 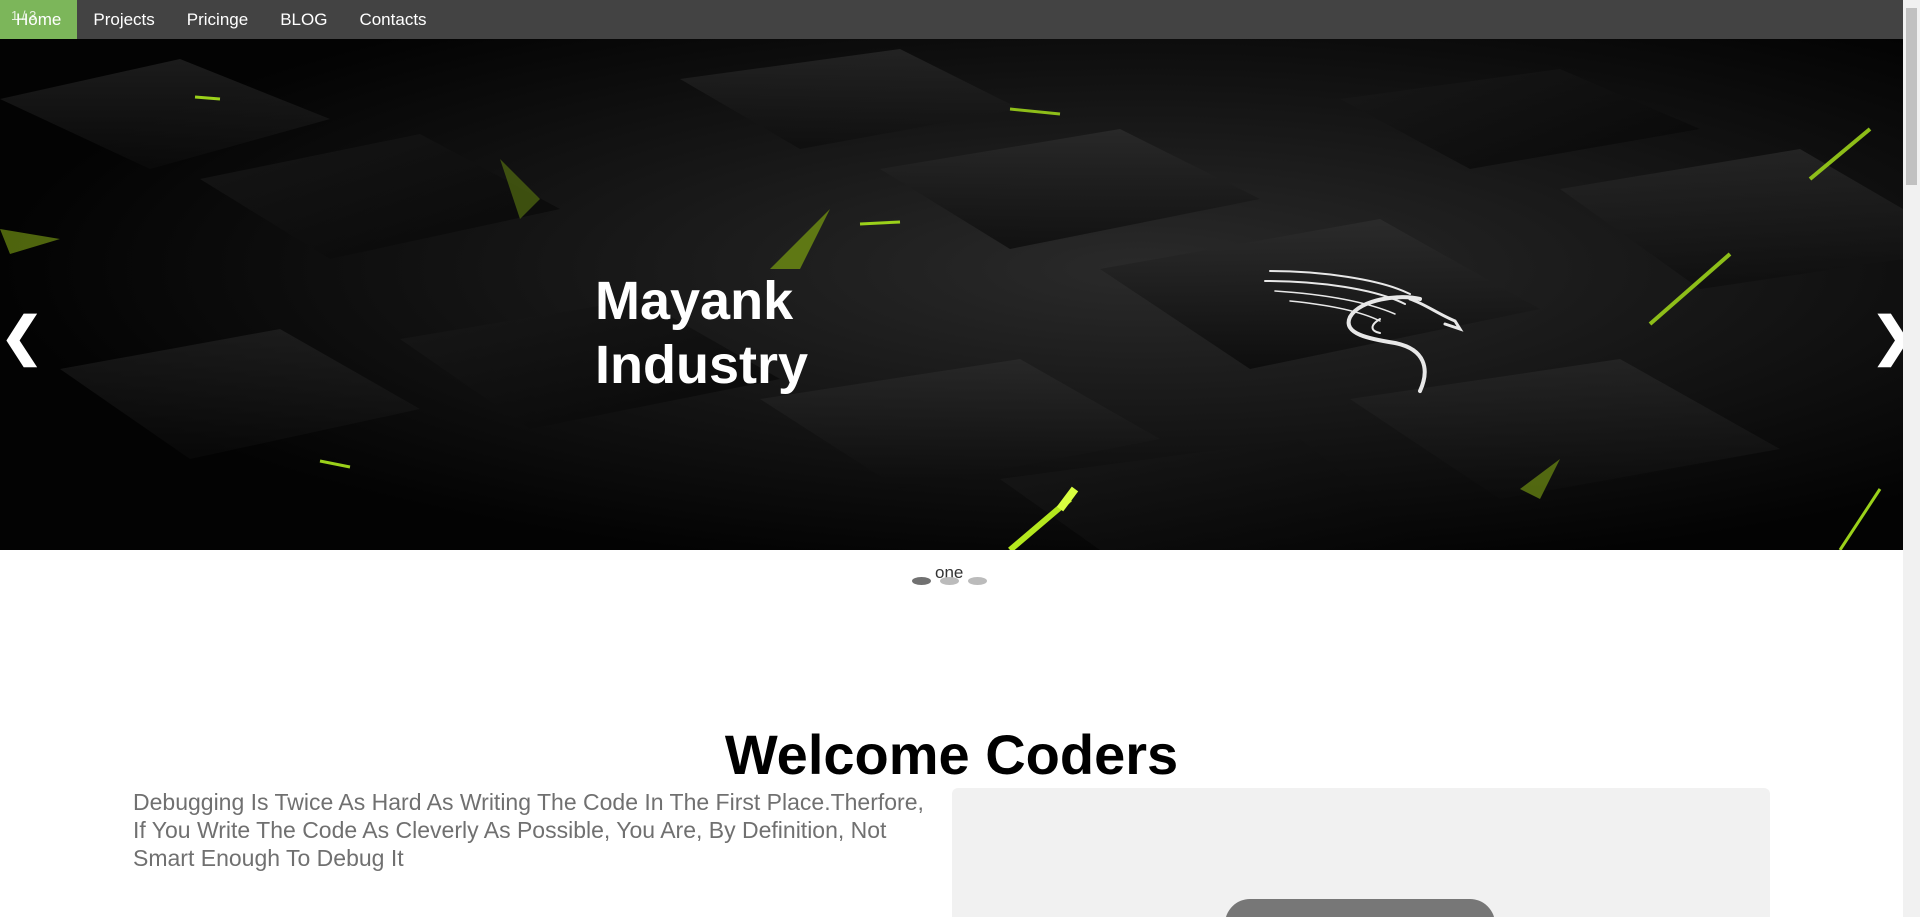 I want to click on nav-pricing-label: Pricinge, so click(x=217, y=19).